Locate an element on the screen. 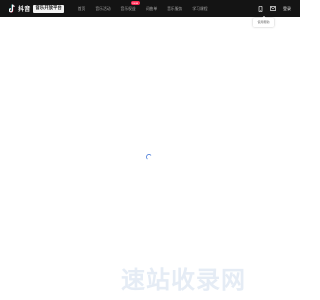  nav-item-label: 首页 is located at coordinates (81, 8).